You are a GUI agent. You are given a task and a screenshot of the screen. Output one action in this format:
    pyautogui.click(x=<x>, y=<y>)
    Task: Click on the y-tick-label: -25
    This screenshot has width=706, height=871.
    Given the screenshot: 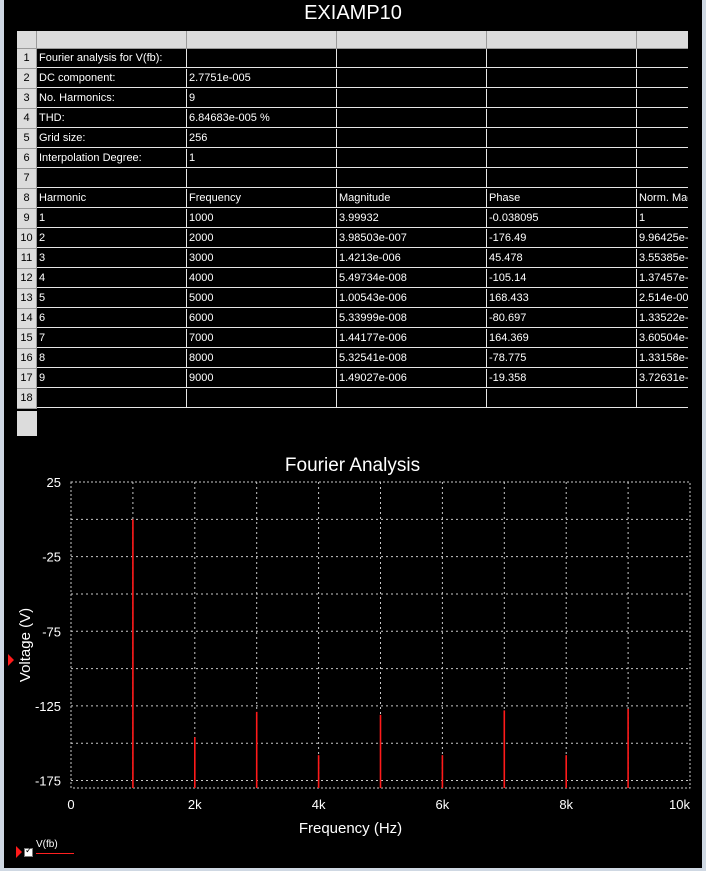 What is the action you would take?
    pyautogui.click(x=51, y=557)
    